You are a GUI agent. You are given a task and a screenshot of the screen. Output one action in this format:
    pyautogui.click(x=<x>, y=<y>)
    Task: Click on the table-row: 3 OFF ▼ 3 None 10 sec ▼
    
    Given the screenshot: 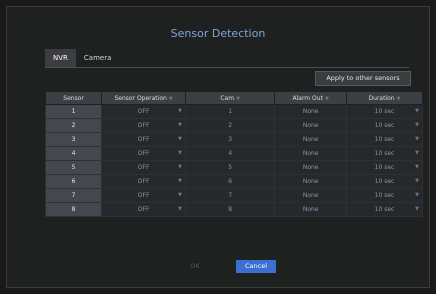 What is the action you would take?
    pyautogui.click(x=233, y=139)
    